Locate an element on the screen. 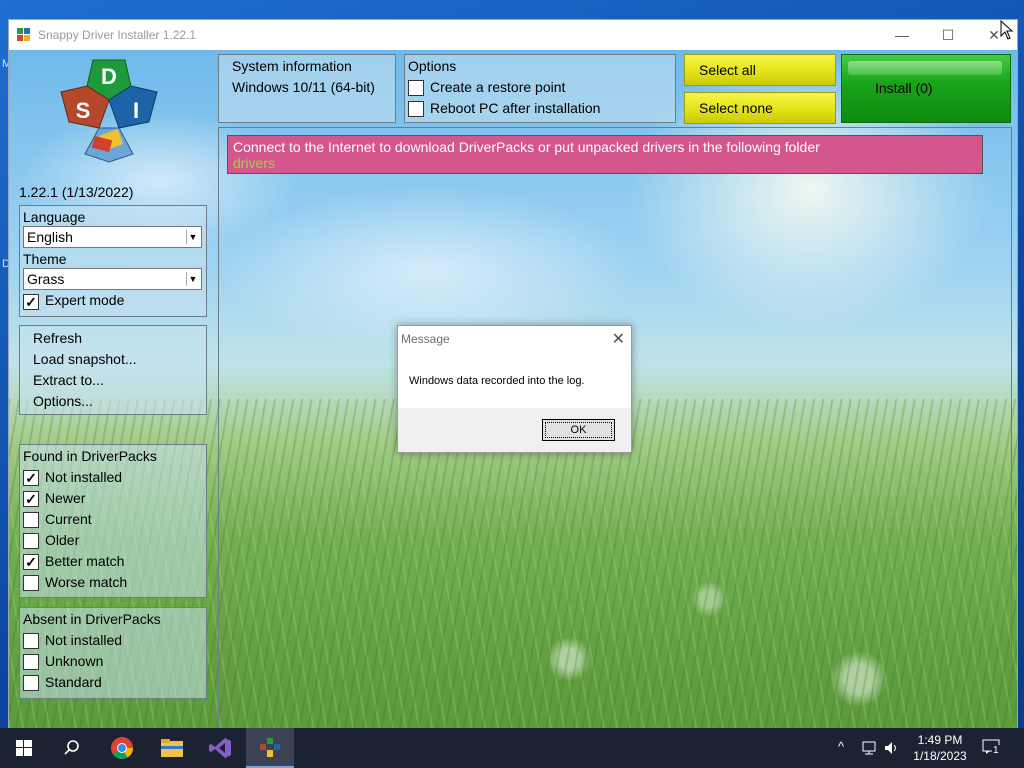 Image resolution: width=1024 pixels, height=768 pixels. filter-current-label: Current is located at coordinates (68, 519).